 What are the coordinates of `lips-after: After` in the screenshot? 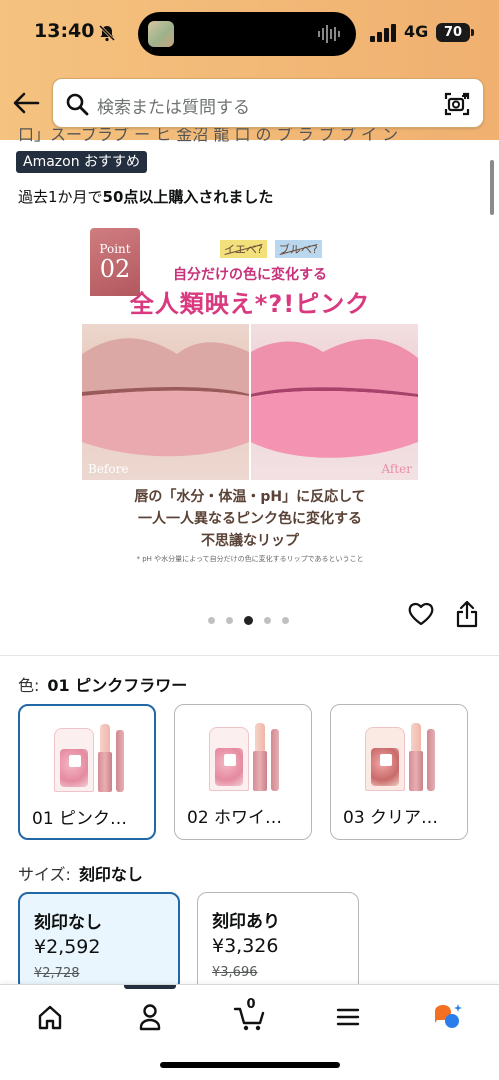 It's located at (334, 402).